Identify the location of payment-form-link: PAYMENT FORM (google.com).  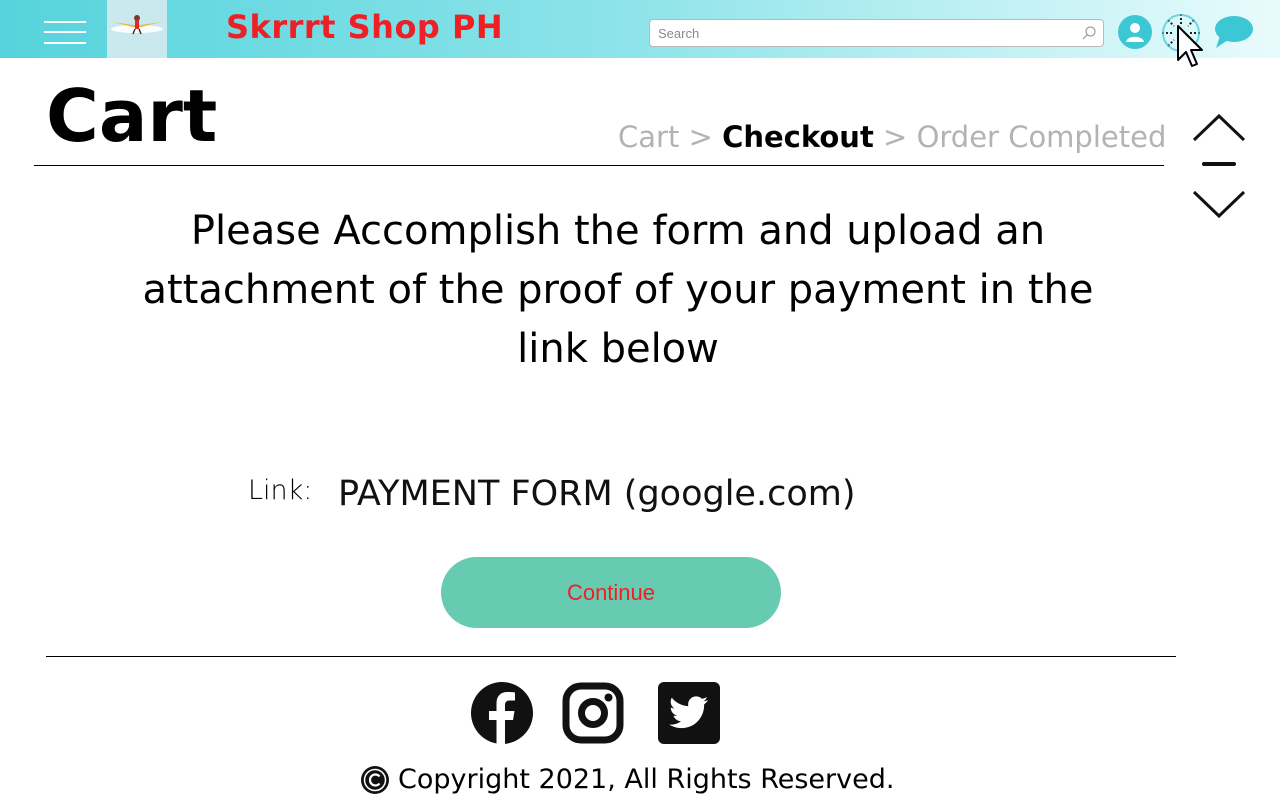
(597, 494).